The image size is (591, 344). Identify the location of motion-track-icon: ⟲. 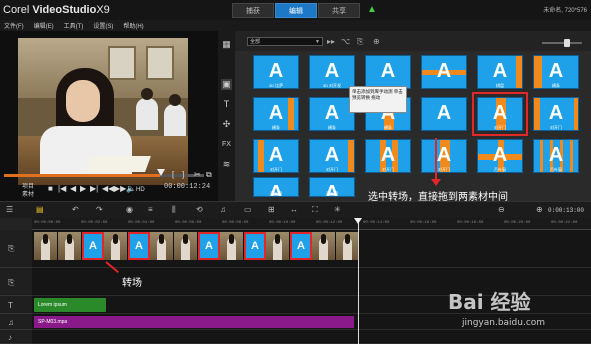
(199, 210).